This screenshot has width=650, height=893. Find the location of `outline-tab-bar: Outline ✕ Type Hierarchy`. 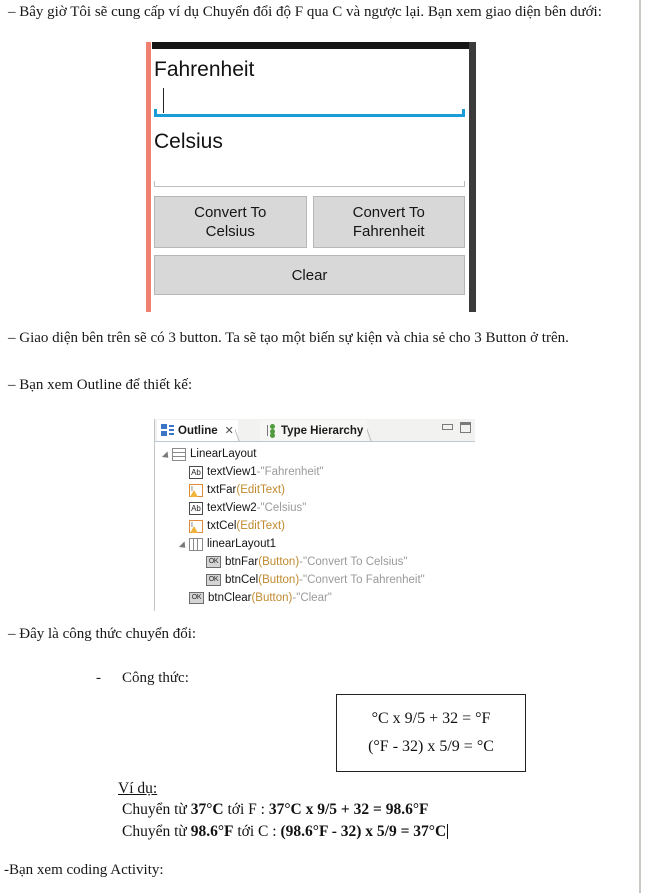

outline-tab-bar: Outline ✕ Type Hierarchy is located at coordinates (315, 430).